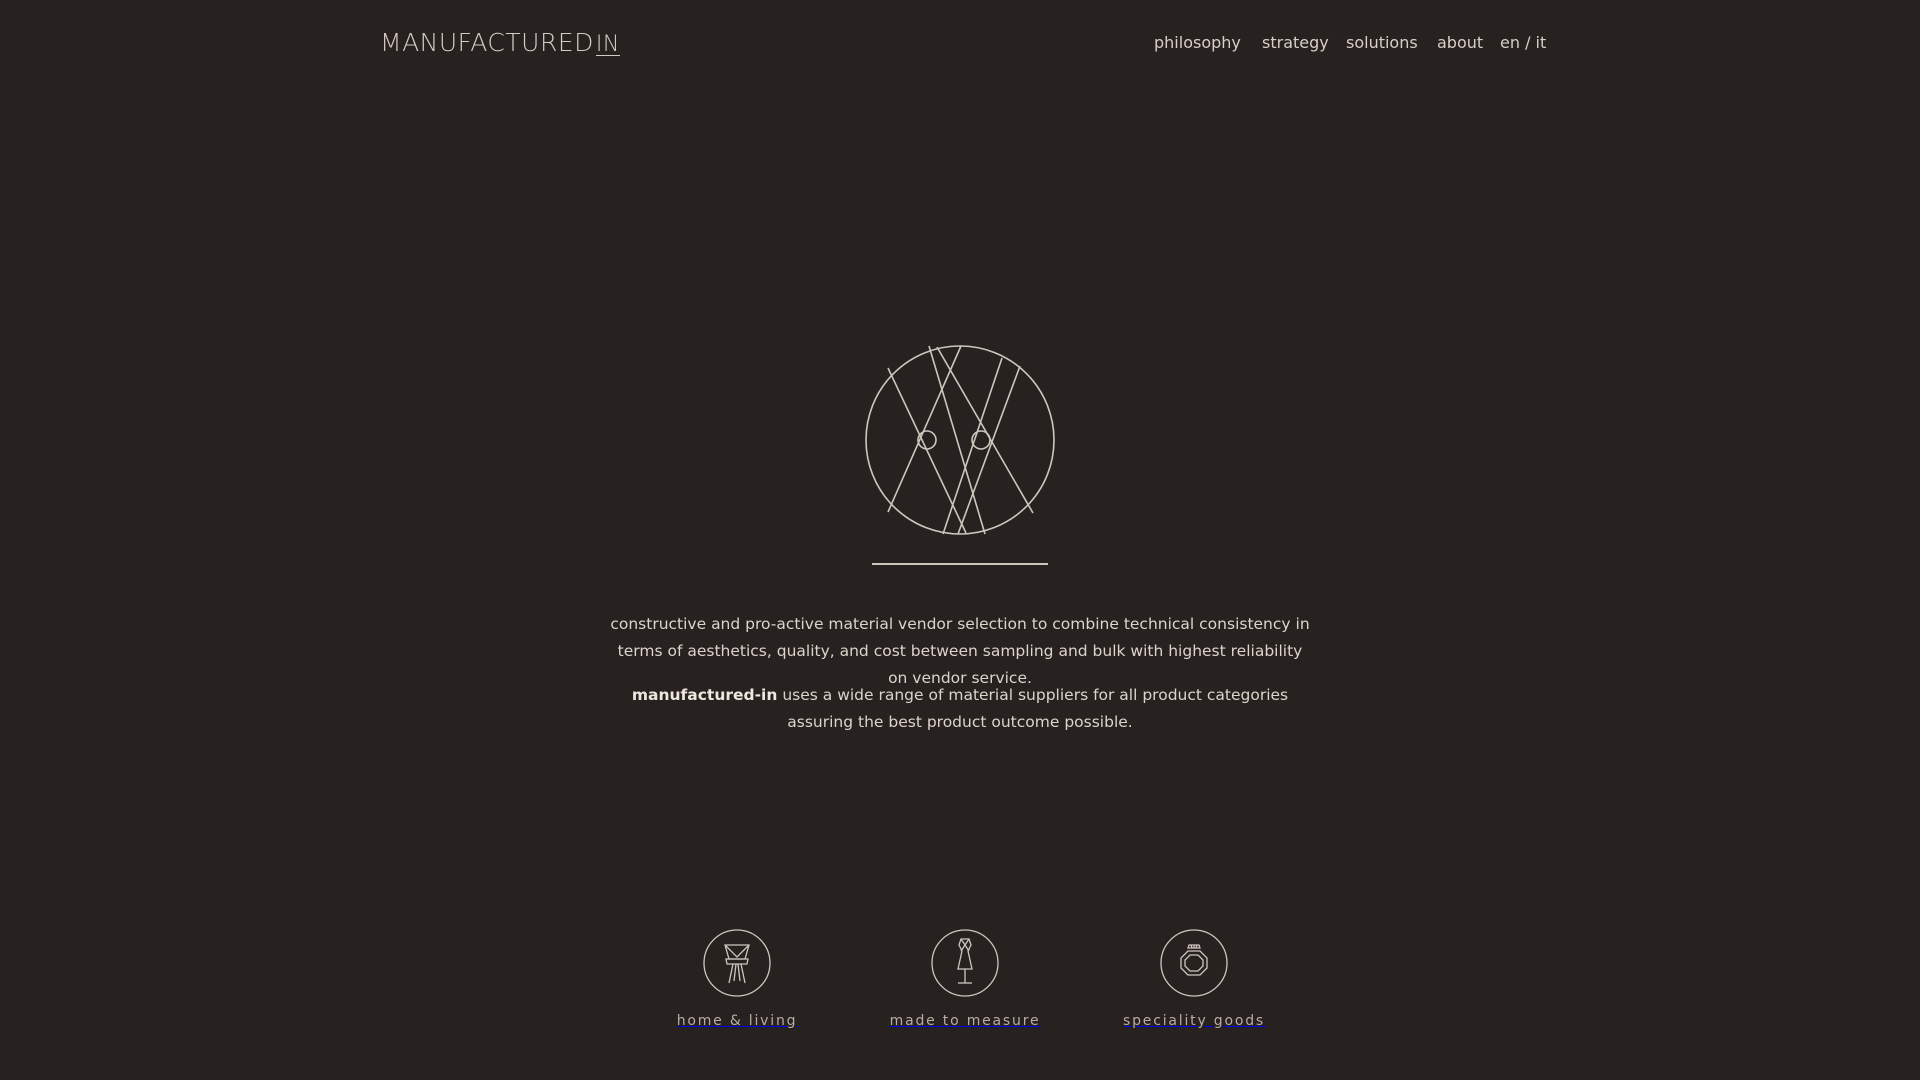  Describe the element at coordinates (1194, 1021) in the screenshot. I see `category-label: speciality goods` at that location.